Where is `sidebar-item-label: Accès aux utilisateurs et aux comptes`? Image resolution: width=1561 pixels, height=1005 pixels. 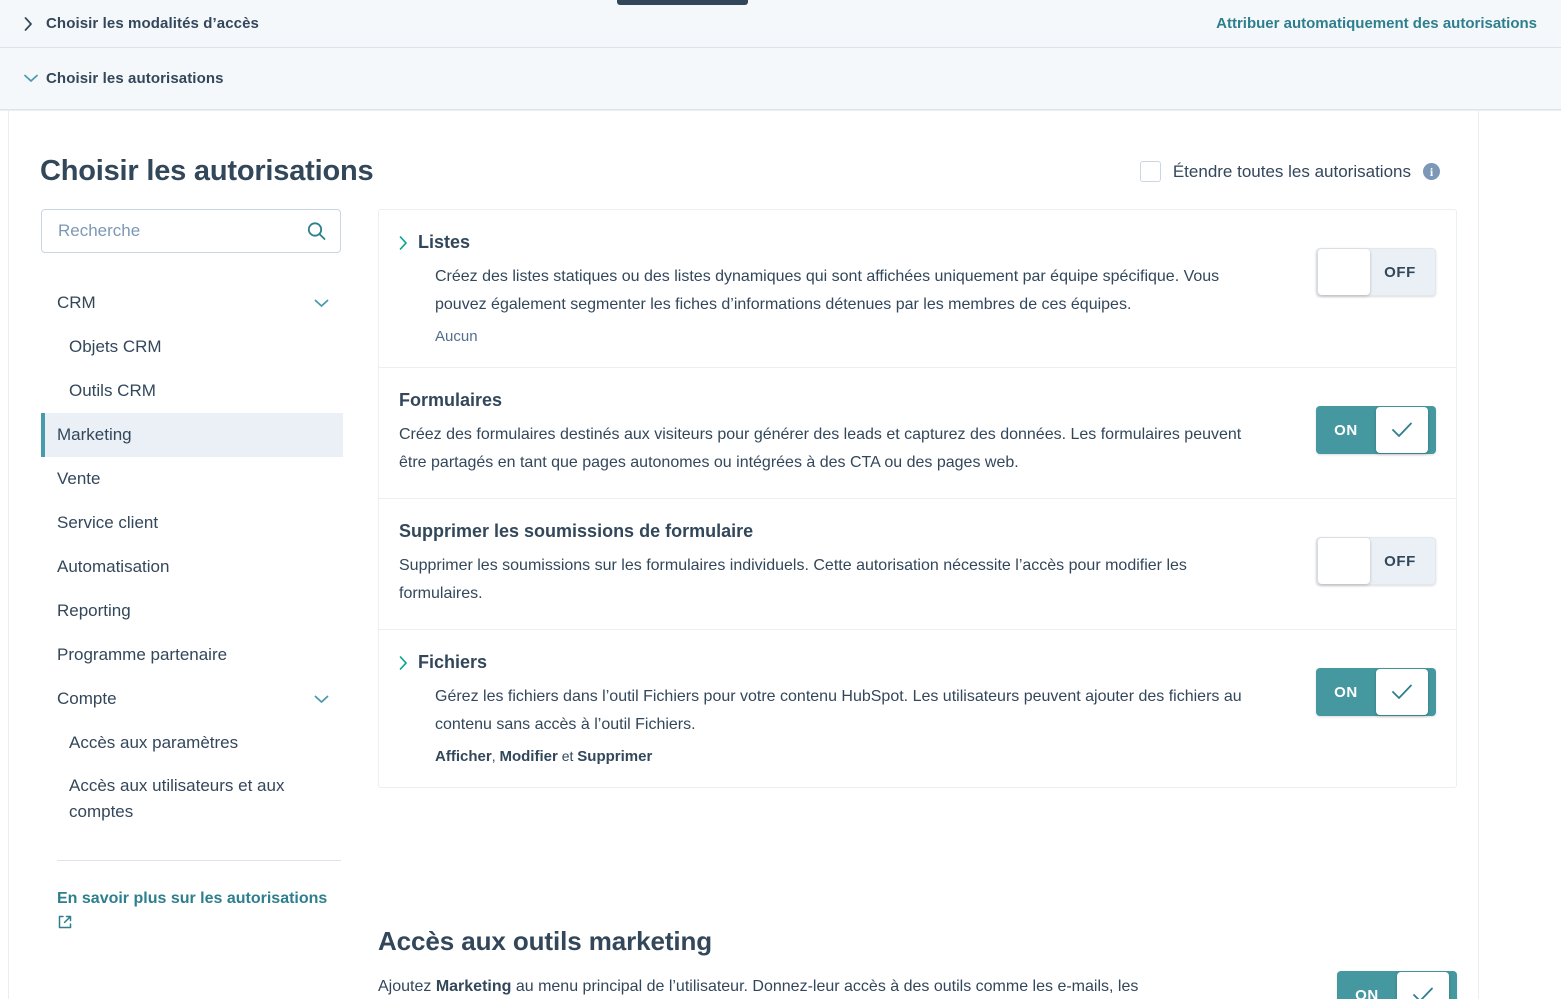 sidebar-item-label: Accès aux utilisateurs et aux comptes is located at coordinates (177, 798).